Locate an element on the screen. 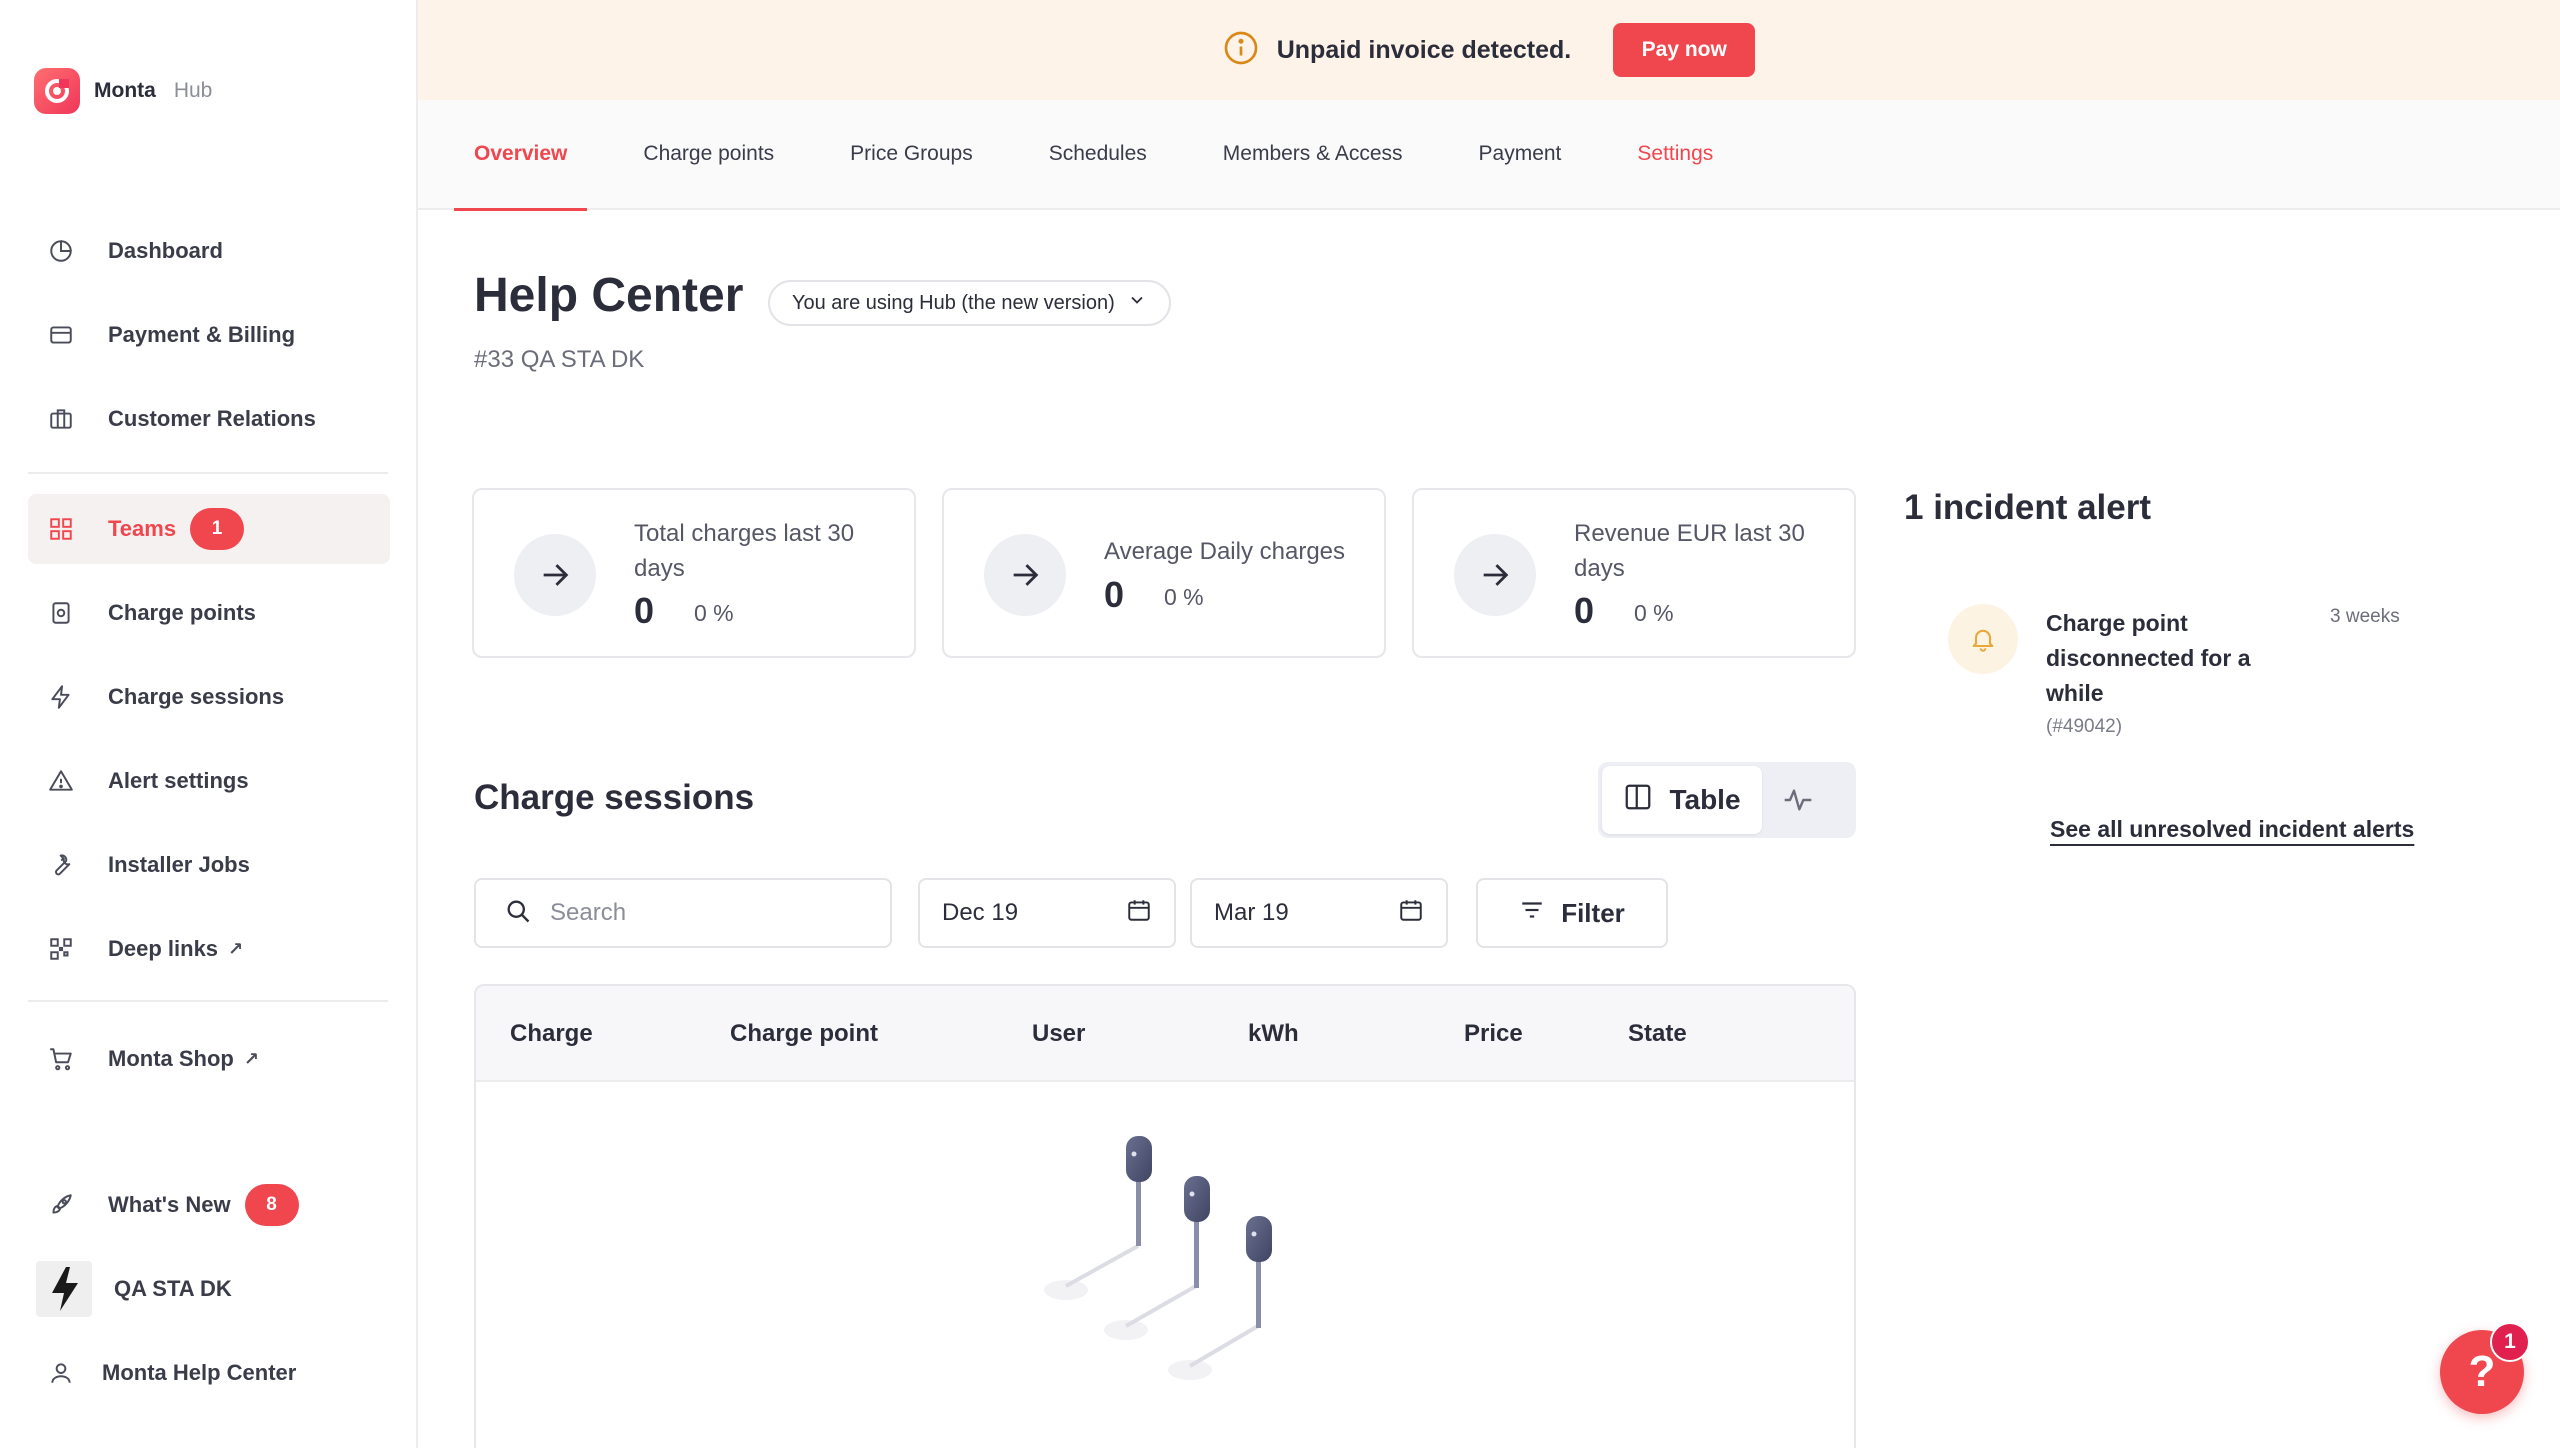 This screenshot has width=2560, height=1448. monta-logo-icon is located at coordinates (57, 91).